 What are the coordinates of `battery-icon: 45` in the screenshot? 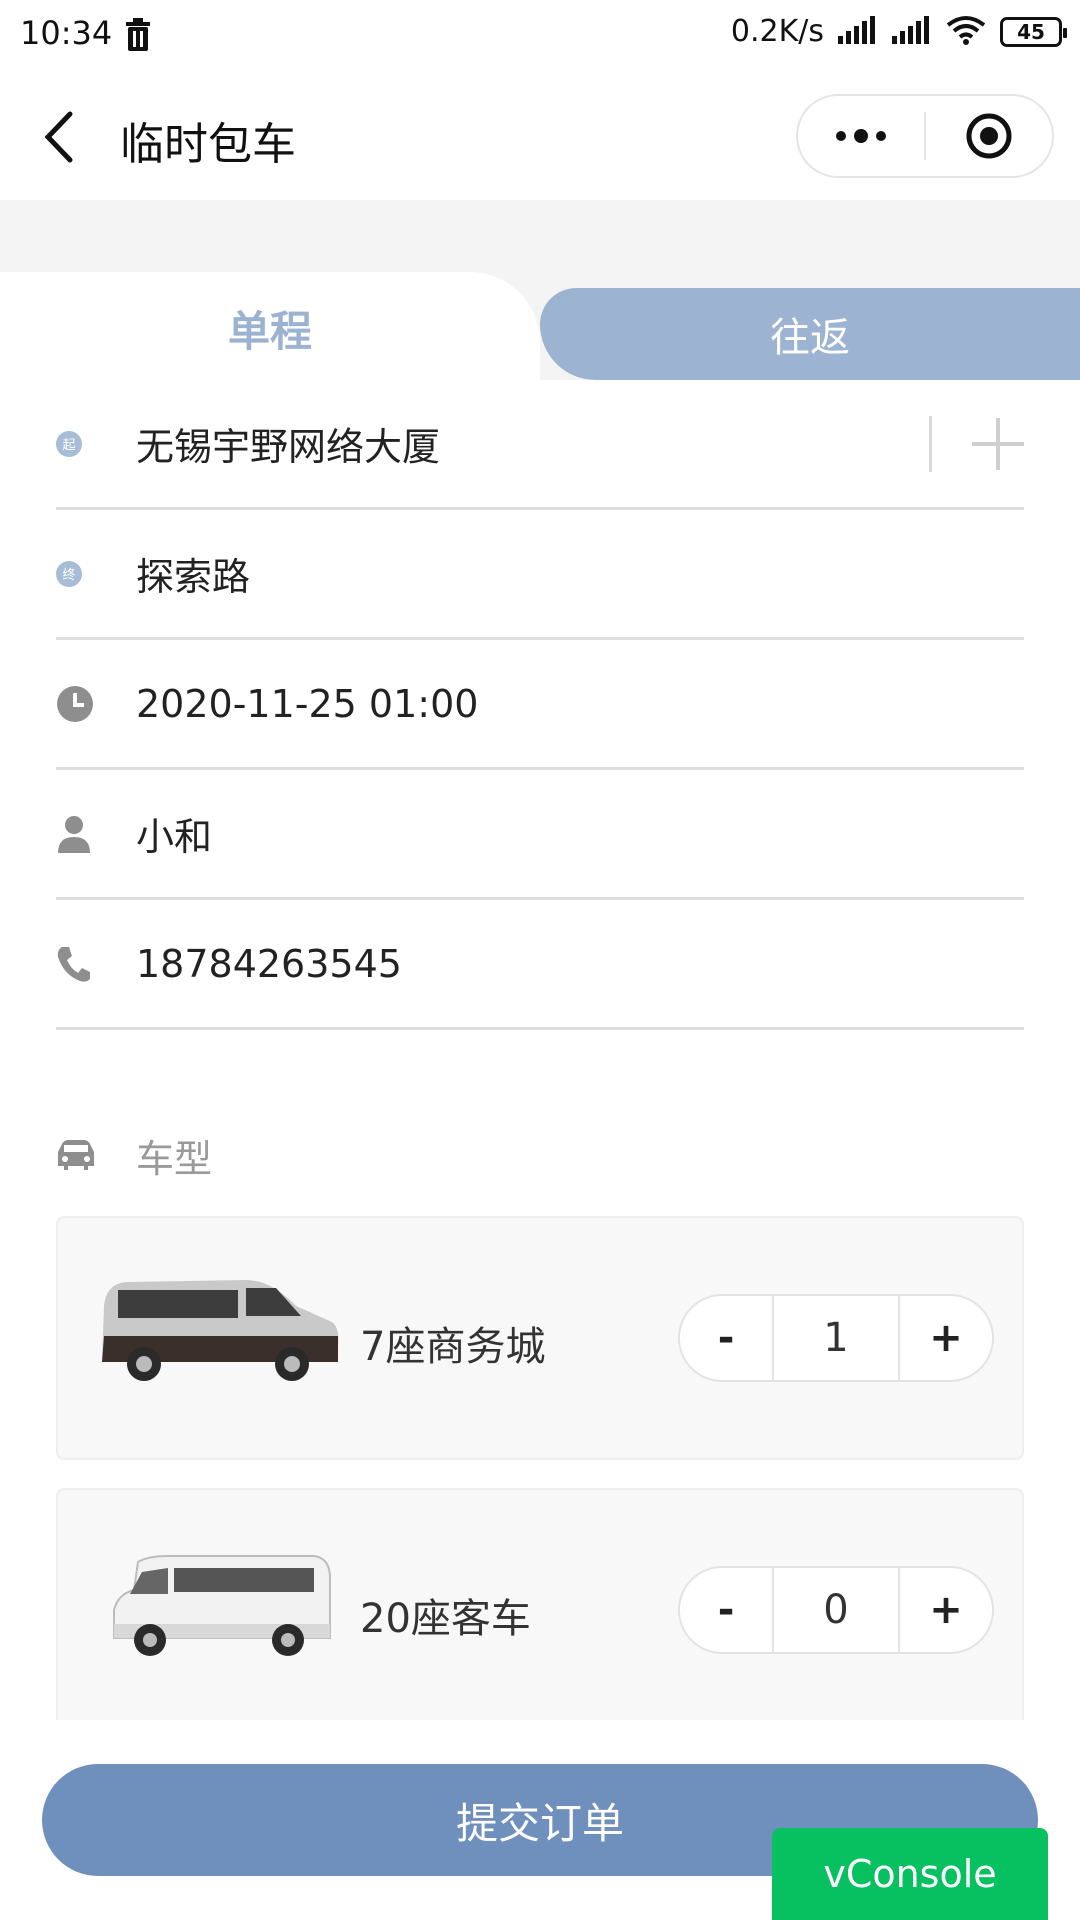 It's located at (1033, 31).